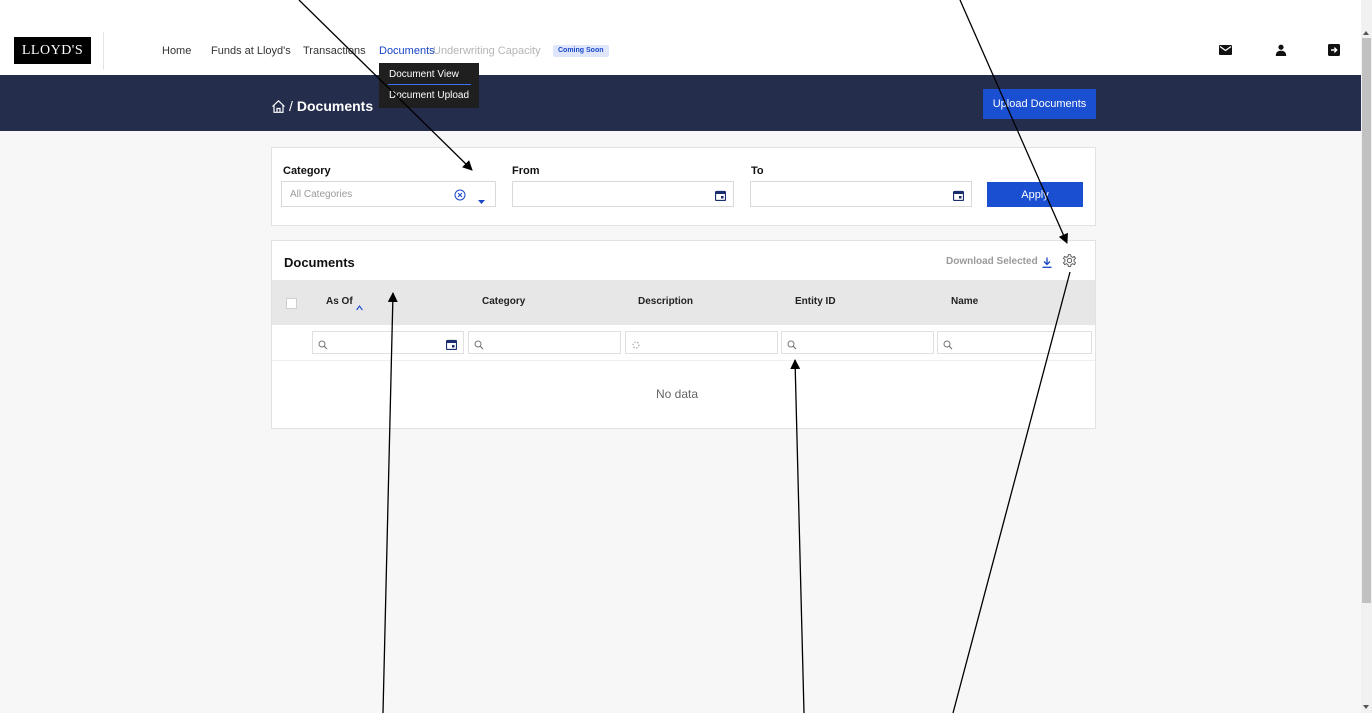  What do you see at coordinates (359, 307) in the screenshot?
I see `sort-ascending-icon` at bounding box center [359, 307].